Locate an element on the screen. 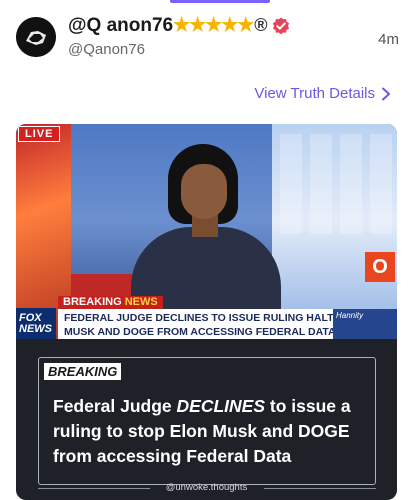 This screenshot has width=413, height=500. user-handle: @Qanon76 is located at coordinates (106, 49).